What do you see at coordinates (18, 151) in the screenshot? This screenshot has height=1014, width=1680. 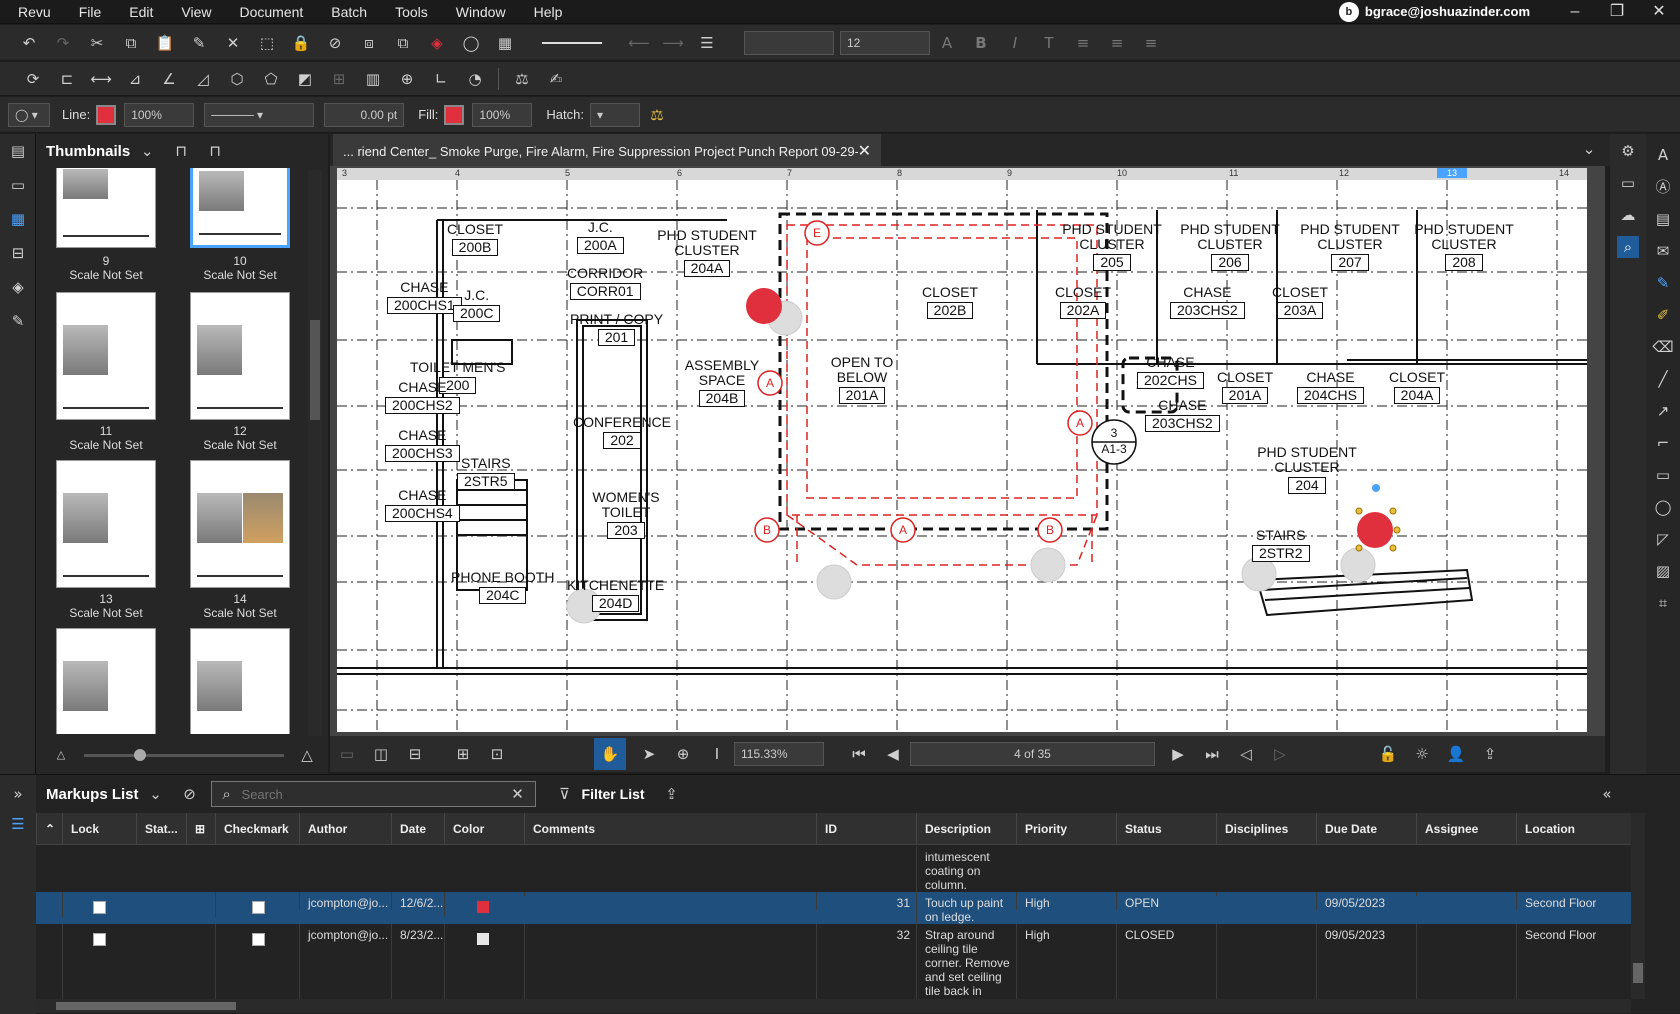 I see `file-access-icon: ▤` at bounding box center [18, 151].